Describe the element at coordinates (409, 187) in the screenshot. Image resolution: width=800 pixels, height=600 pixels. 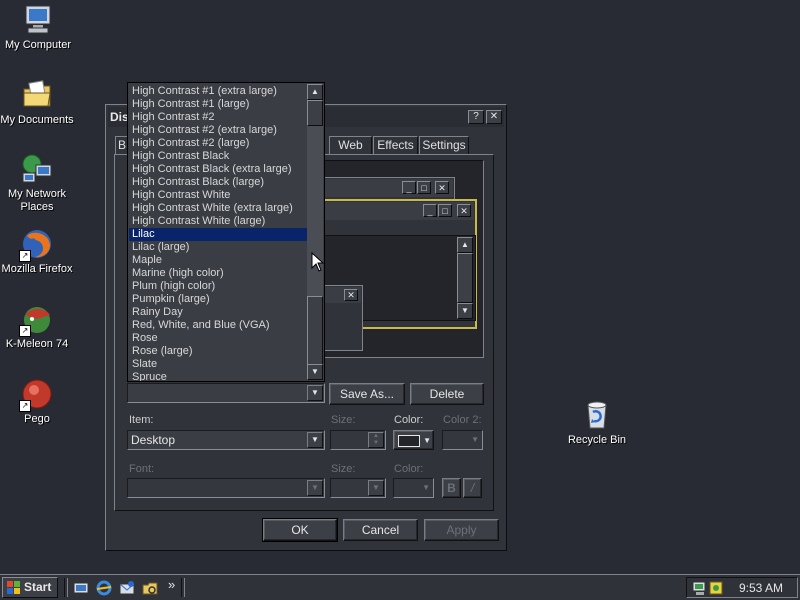
I see `preview-minimize-icon: _` at that location.